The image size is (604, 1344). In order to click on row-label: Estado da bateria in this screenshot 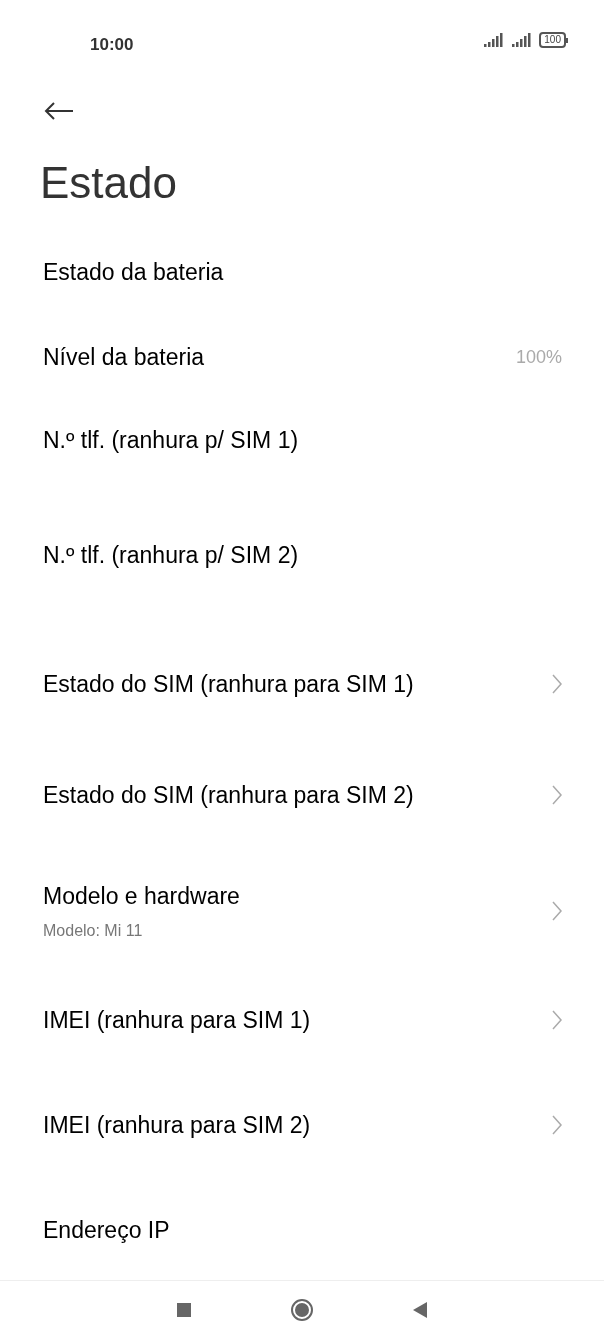, I will do `click(133, 273)`.